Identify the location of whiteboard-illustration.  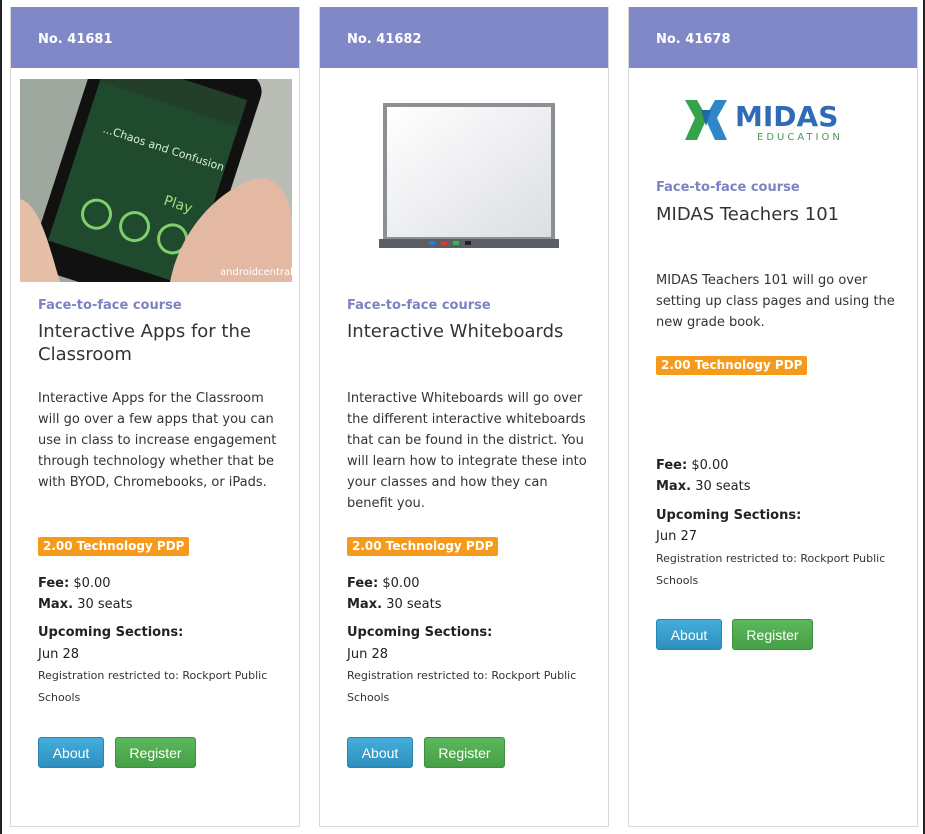
(469, 175).